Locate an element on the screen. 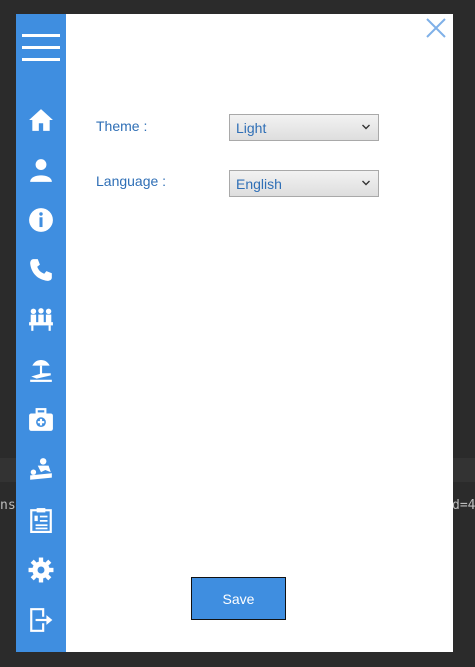  sidebar is located at coordinates (41, 333).